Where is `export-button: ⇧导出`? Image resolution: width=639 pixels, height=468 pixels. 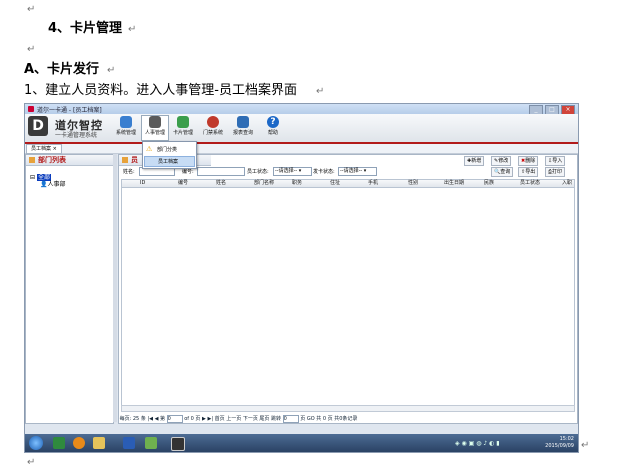 export-button: ⇧导出 is located at coordinates (528, 172).